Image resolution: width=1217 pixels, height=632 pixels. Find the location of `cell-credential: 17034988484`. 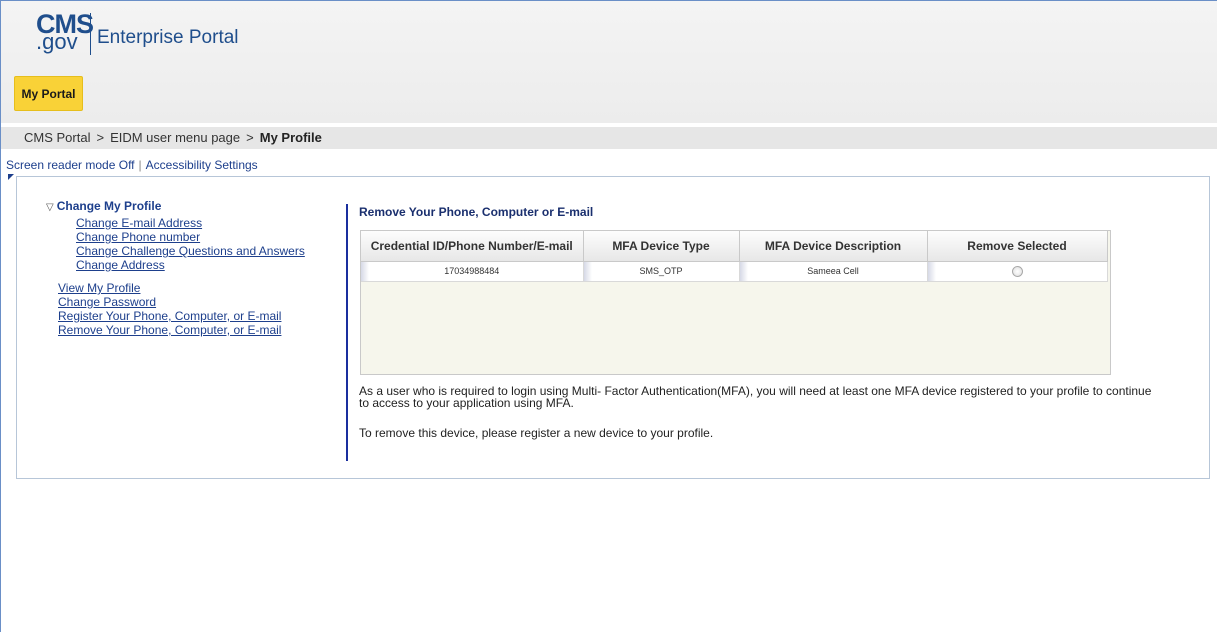

cell-credential: 17034988484 is located at coordinates (472, 271).